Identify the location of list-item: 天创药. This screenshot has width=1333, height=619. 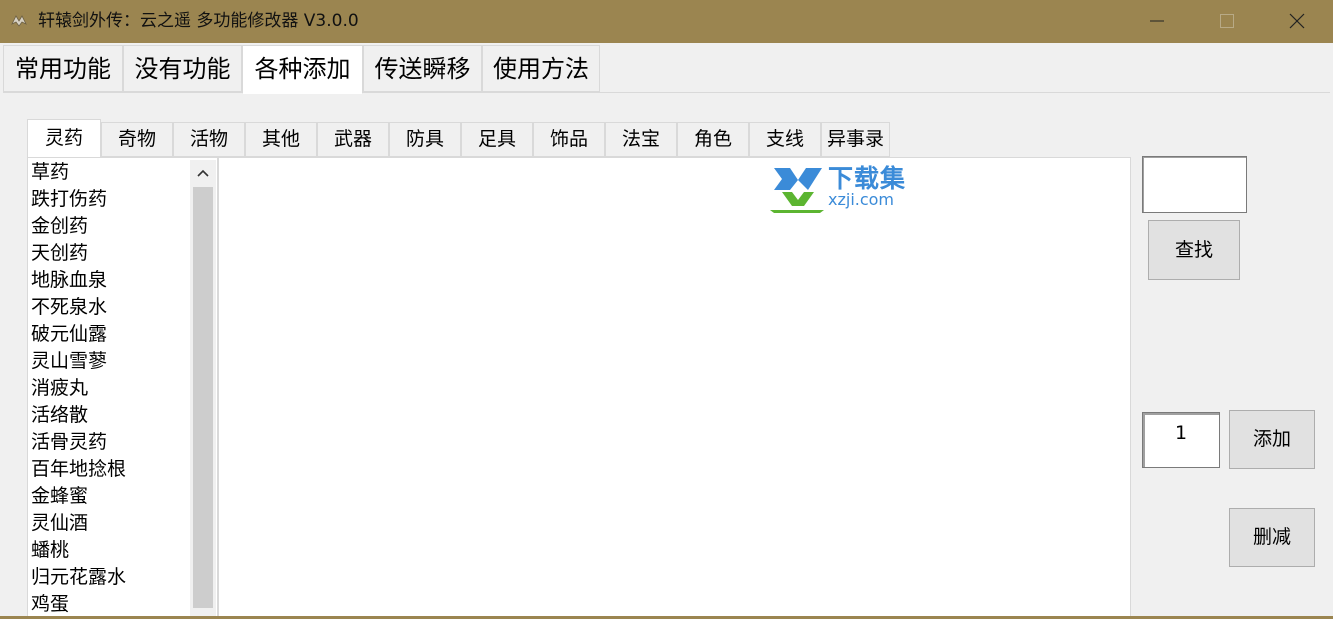
(59, 253).